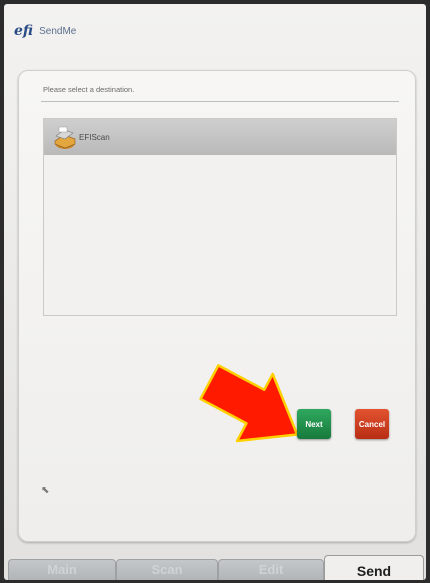  I want to click on efi-logo: efi, so click(24, 31).